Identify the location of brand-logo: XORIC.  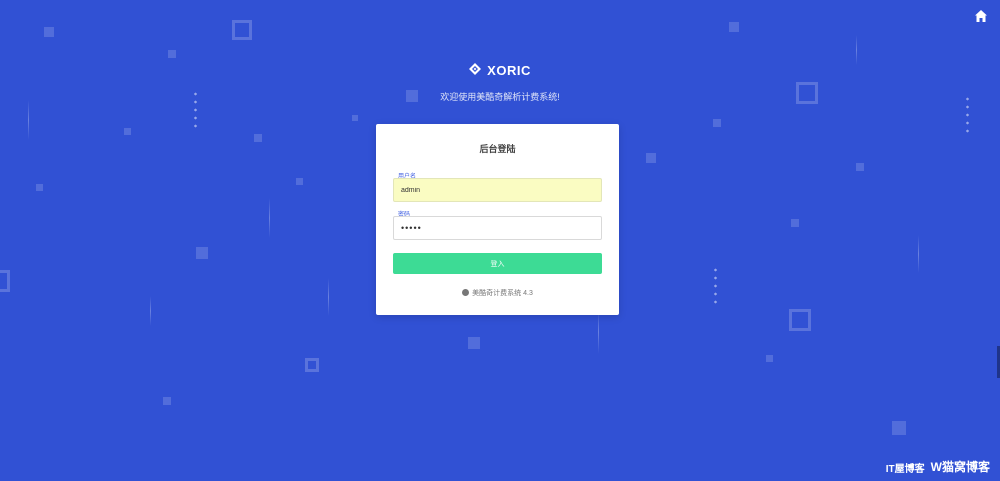
(500, 70).